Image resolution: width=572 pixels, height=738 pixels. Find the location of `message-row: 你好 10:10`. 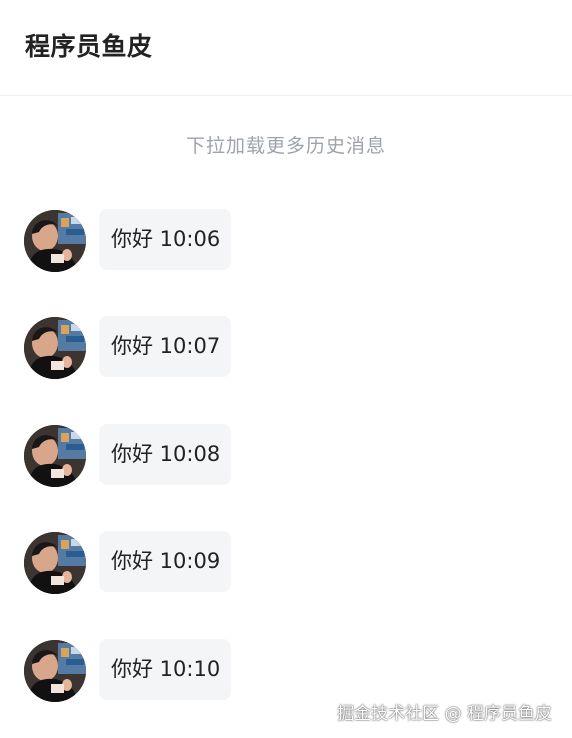

message-row: 你好 10:10 is located at coordinates (154, 671).